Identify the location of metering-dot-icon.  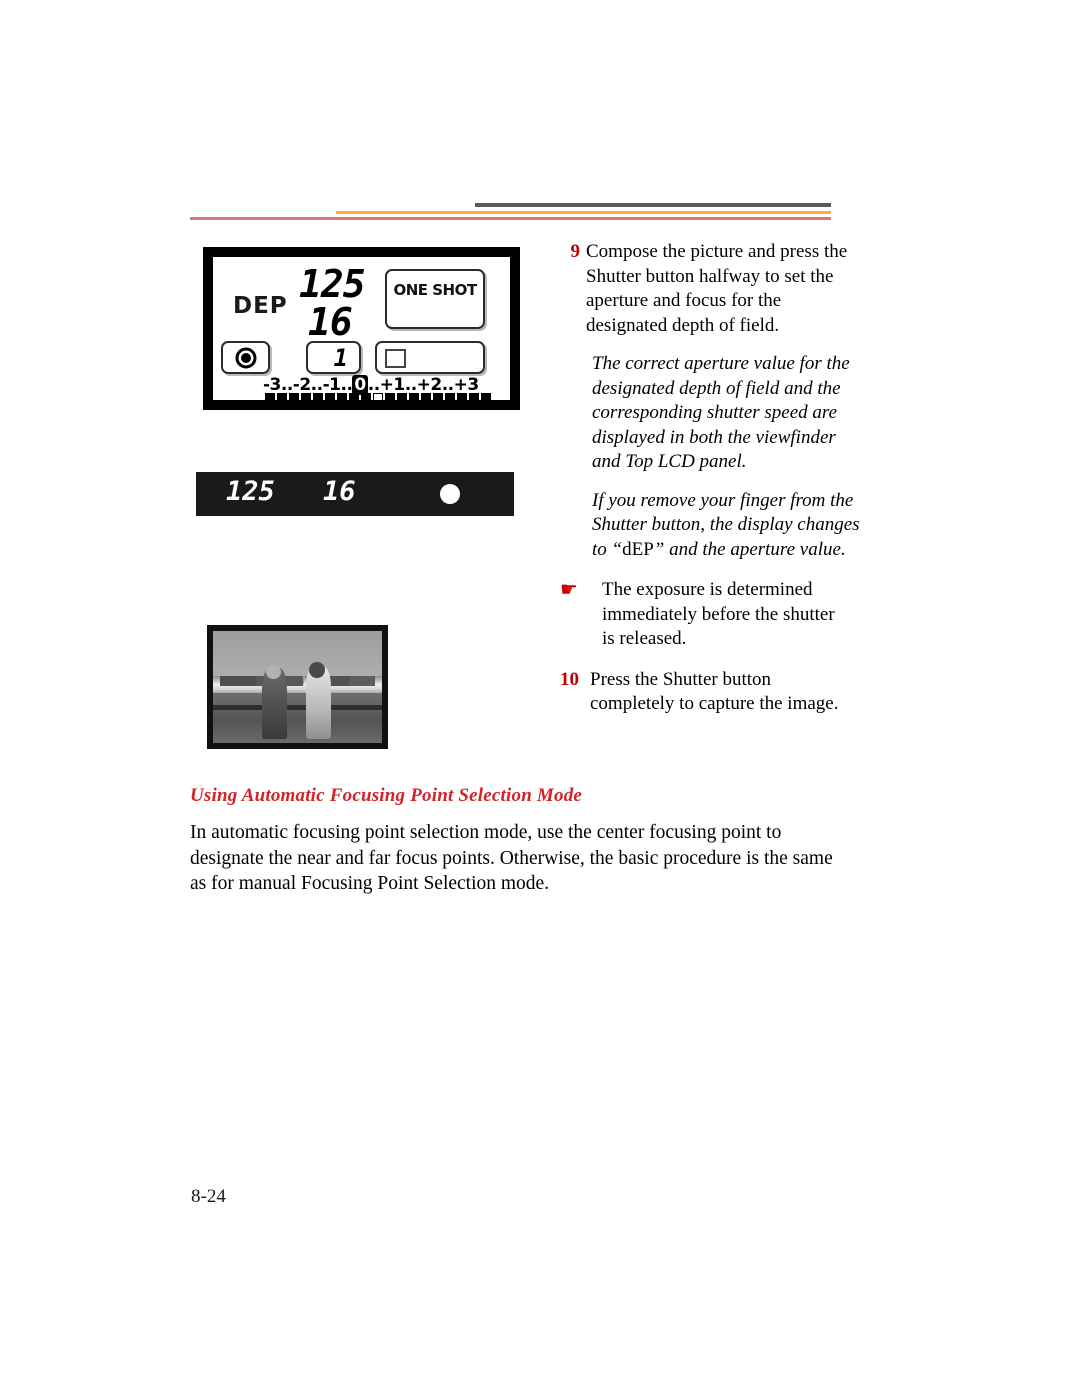
(245, 357).